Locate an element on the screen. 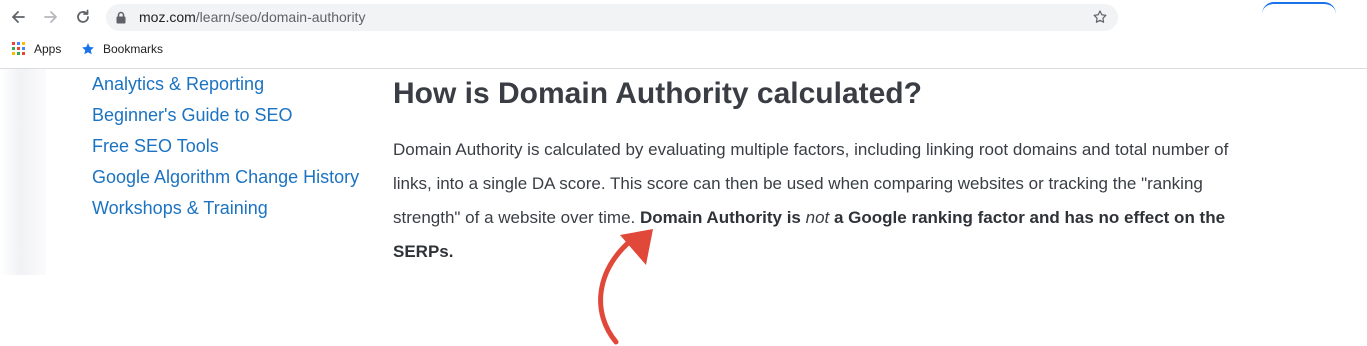  section-heading: How is Domain Authority calculated? is located at coordinates (657, 93).